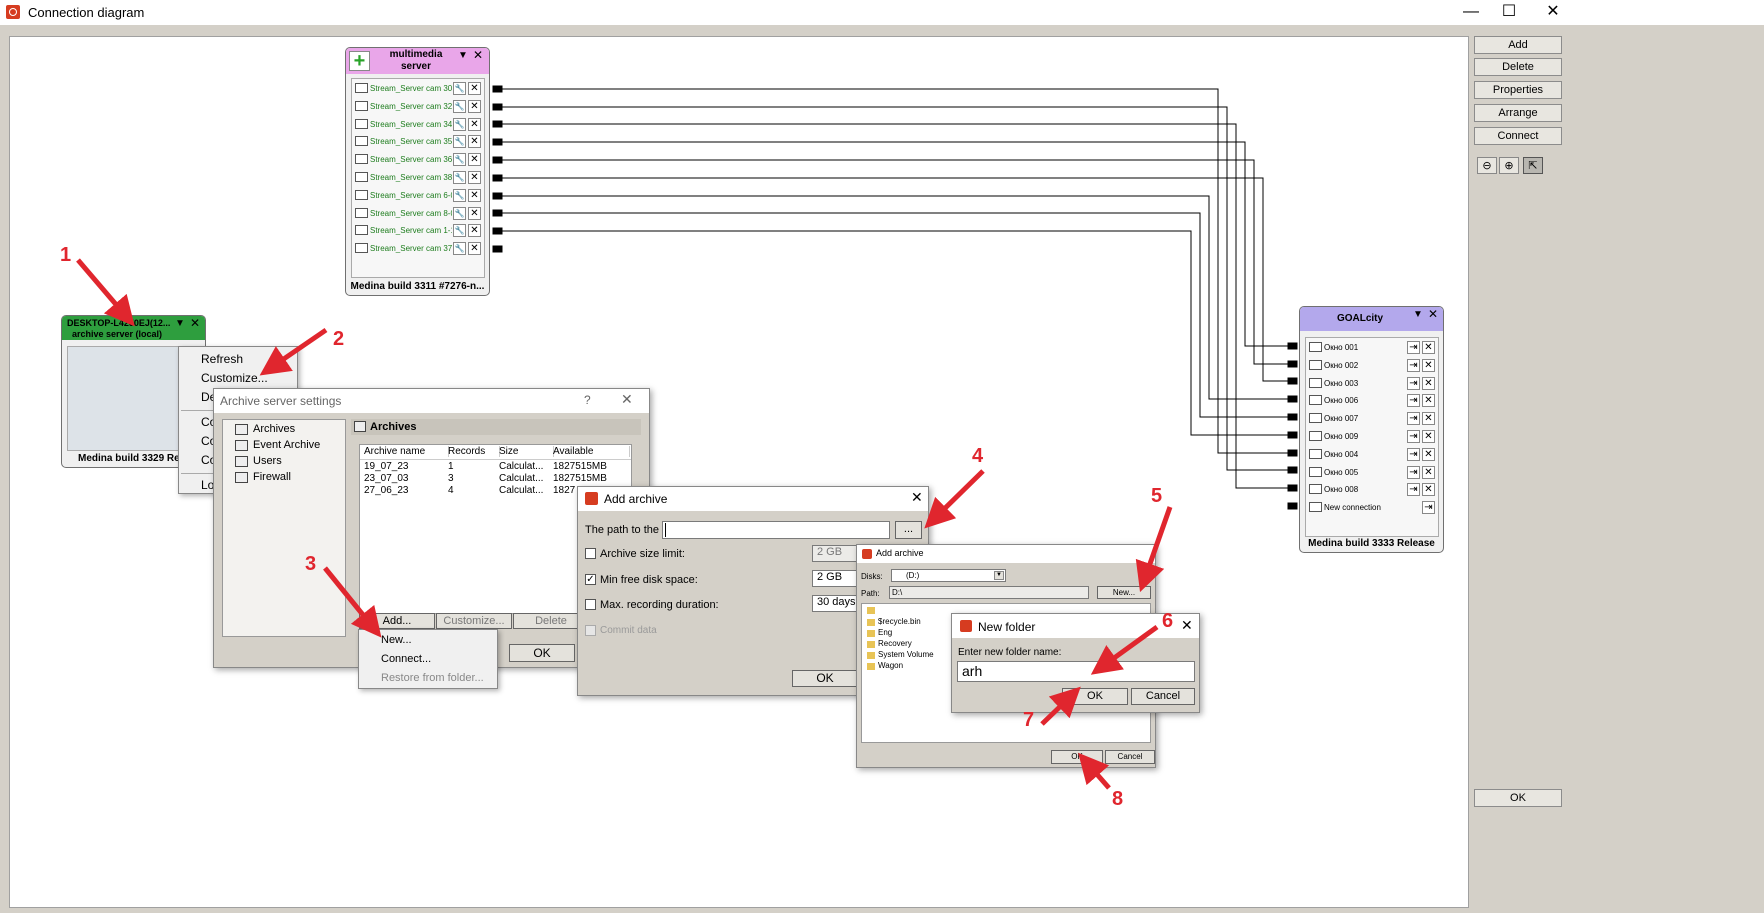  Describe the element at coordinates (978, 456) in the screenshot. I see `annotation-number: 4` at that location.